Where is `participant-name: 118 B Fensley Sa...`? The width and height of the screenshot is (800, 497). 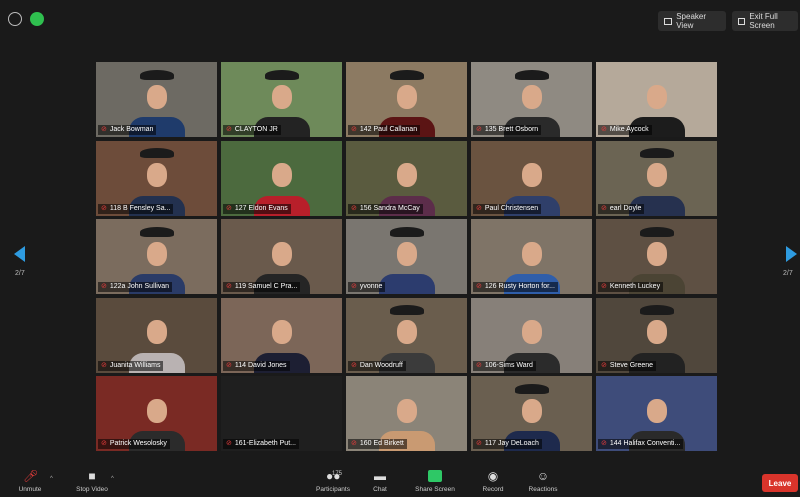 participant-name: 118 B Fensley Sa... is located at coordinates (140, 208).